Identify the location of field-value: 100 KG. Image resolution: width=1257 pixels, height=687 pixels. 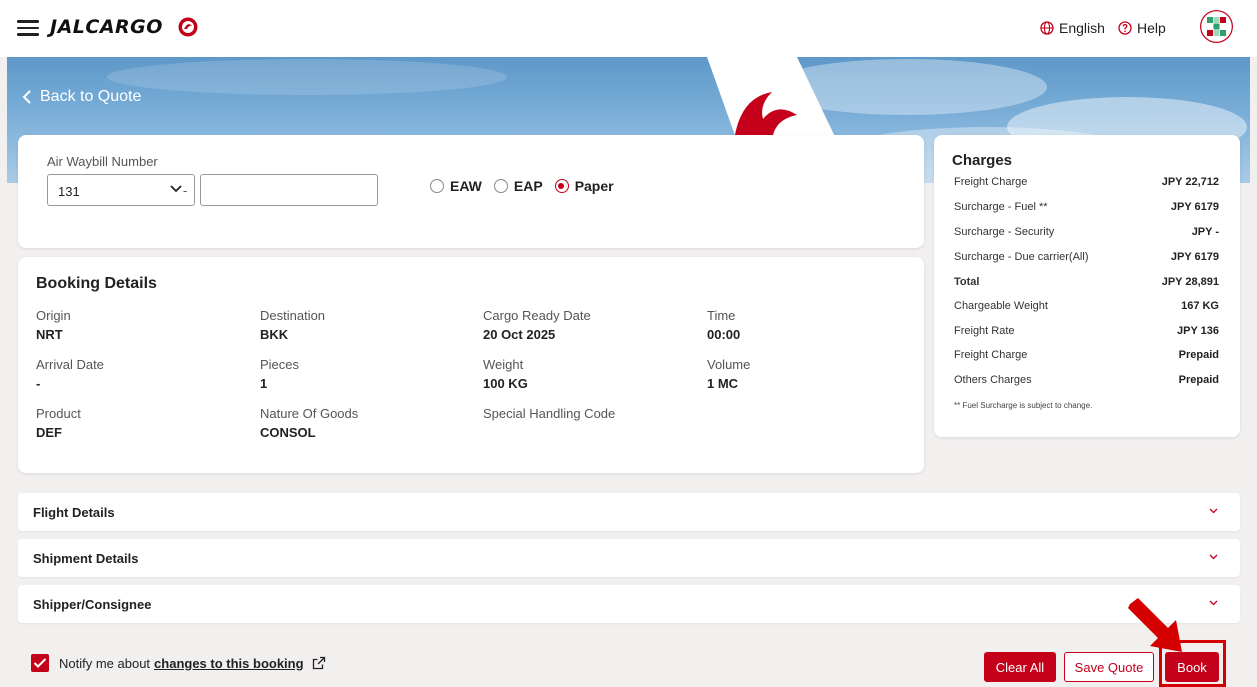
(505, 383).